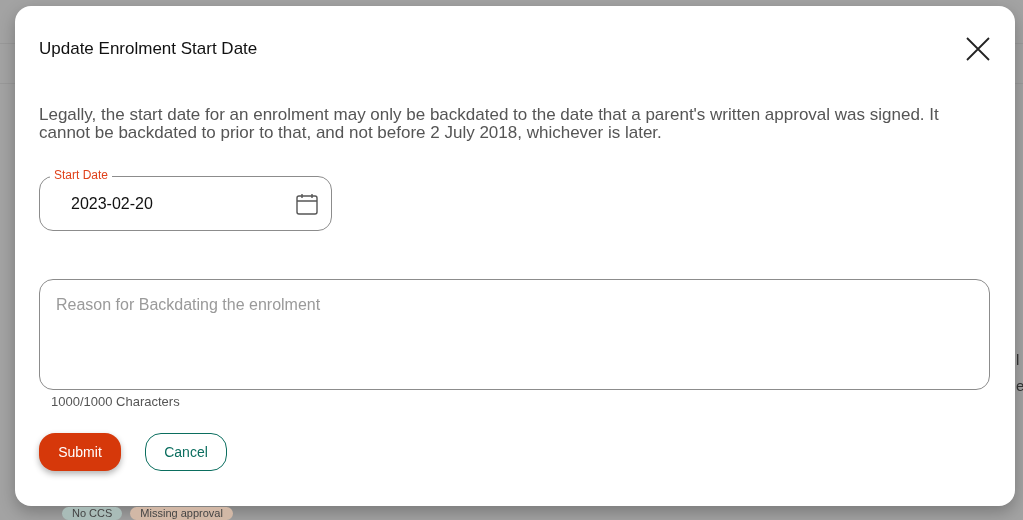 The height and width of the screenshot is (520, 1023). What do you see at coordinates (1019, 385) in the screenshot?
I see `background-text: e` at bounding box center [1019, 385].